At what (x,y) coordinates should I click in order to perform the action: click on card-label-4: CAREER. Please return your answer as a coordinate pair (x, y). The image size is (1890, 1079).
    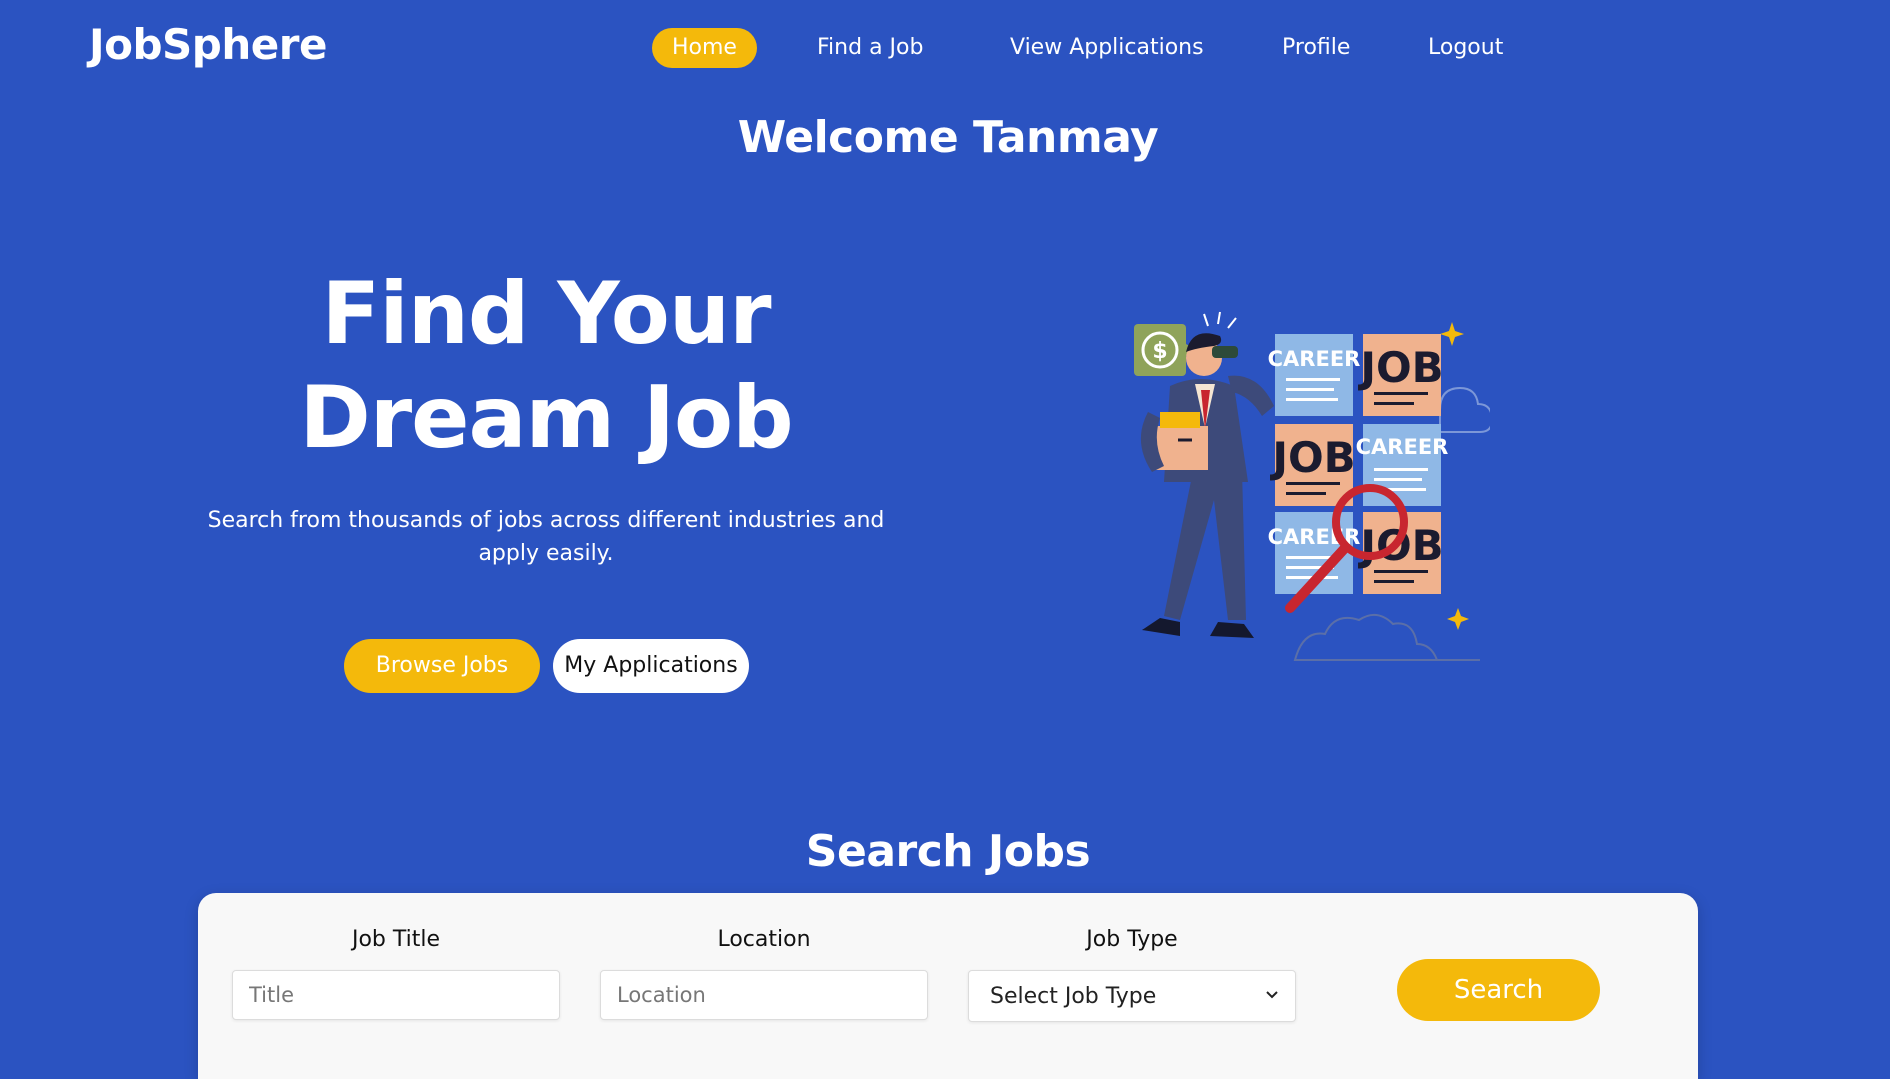
    Looking at the image, I should click on (1402, 447).